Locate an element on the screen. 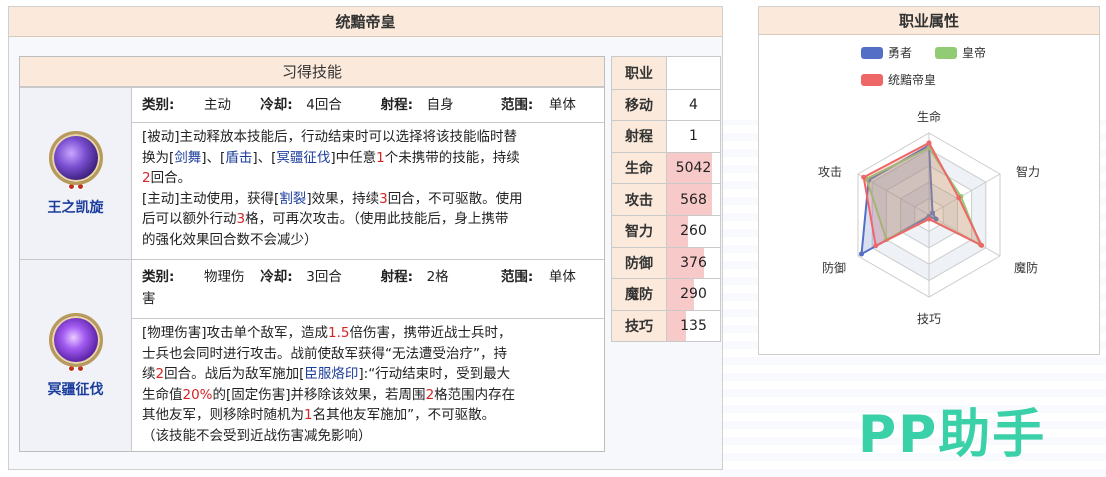 This screenshot has width=1106, height=477. effect-link: 臣服烙印 is located at coordinates (331, 374).